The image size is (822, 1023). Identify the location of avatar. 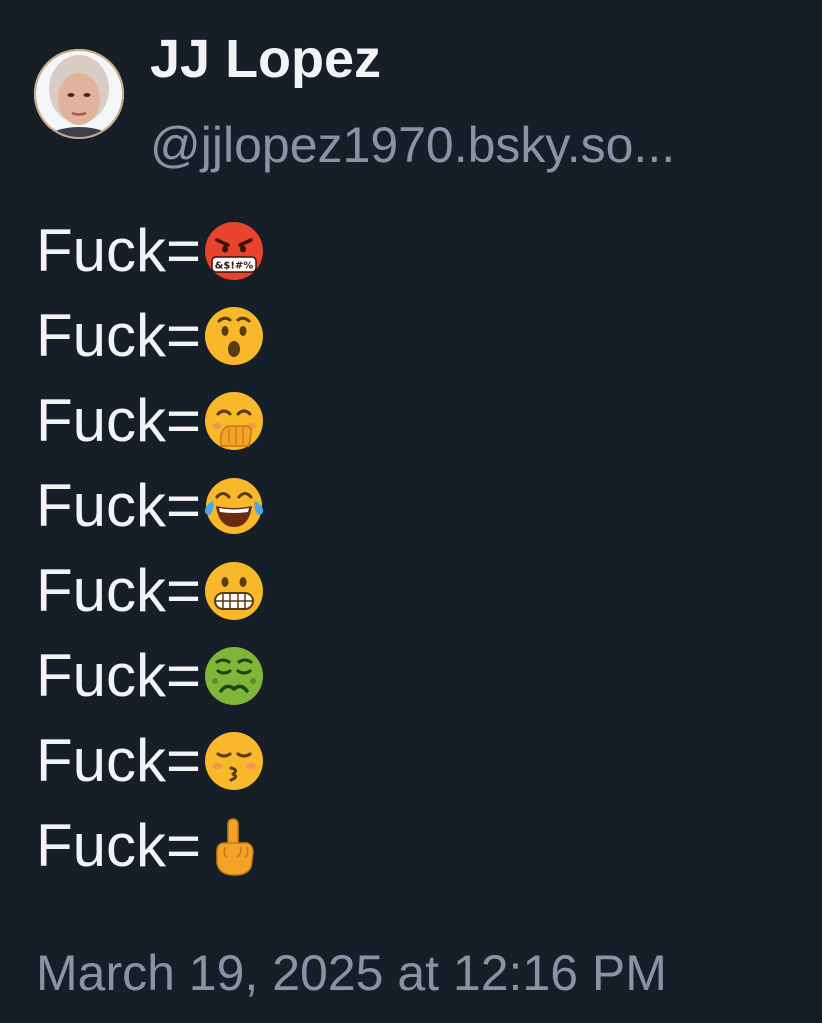
(79, 94).